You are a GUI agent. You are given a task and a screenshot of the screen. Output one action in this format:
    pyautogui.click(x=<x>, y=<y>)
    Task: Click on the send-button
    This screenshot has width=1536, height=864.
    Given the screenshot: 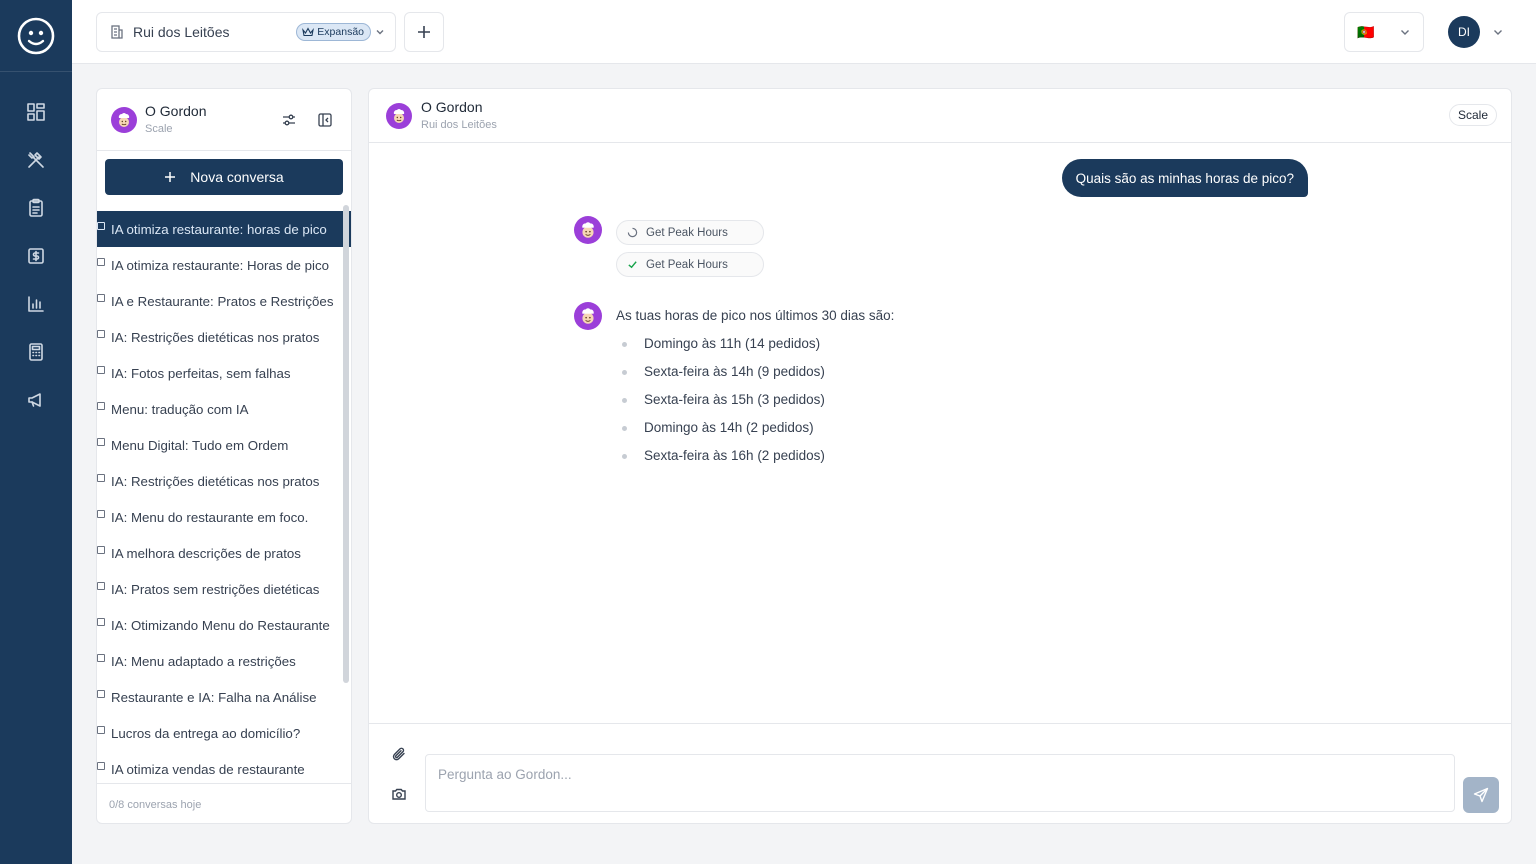 What is the action you would take?
    pyautogui.click(x=1481, y=795)
    